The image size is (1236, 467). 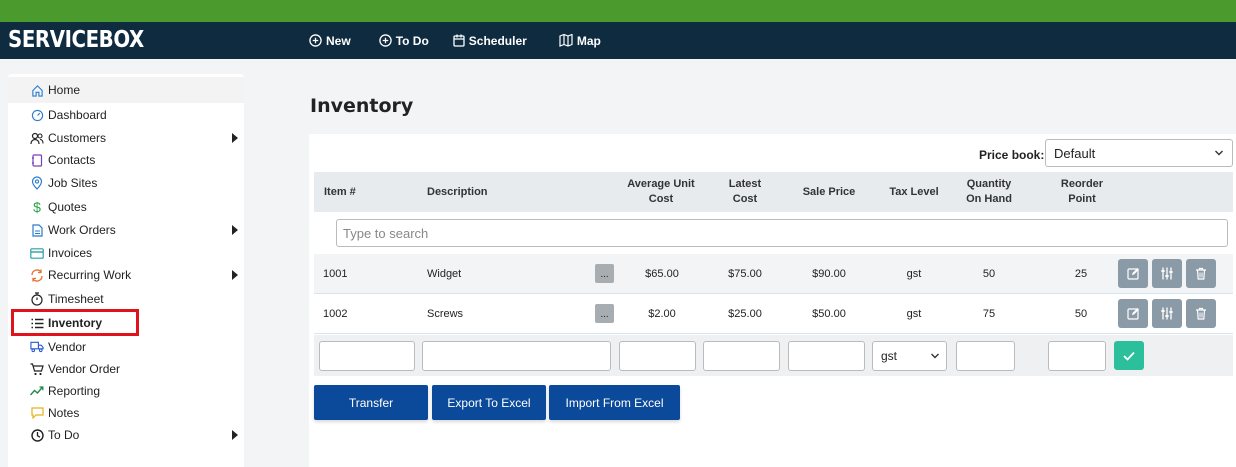 I want to click on trend-icon, so click(x=37, y=391).